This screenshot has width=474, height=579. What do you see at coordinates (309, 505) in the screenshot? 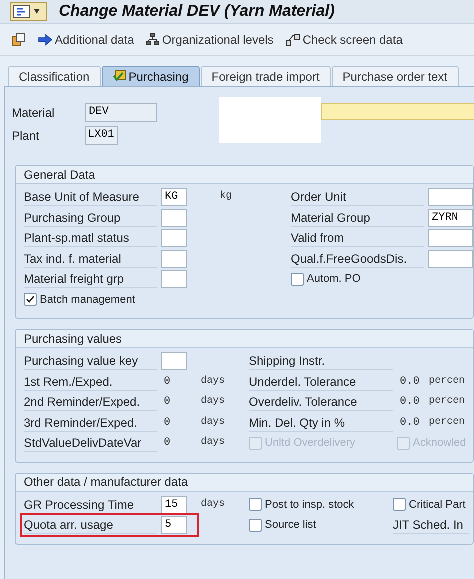
I see `checkbox-label: Post to insp. stock` at bounding box center [309, 505].